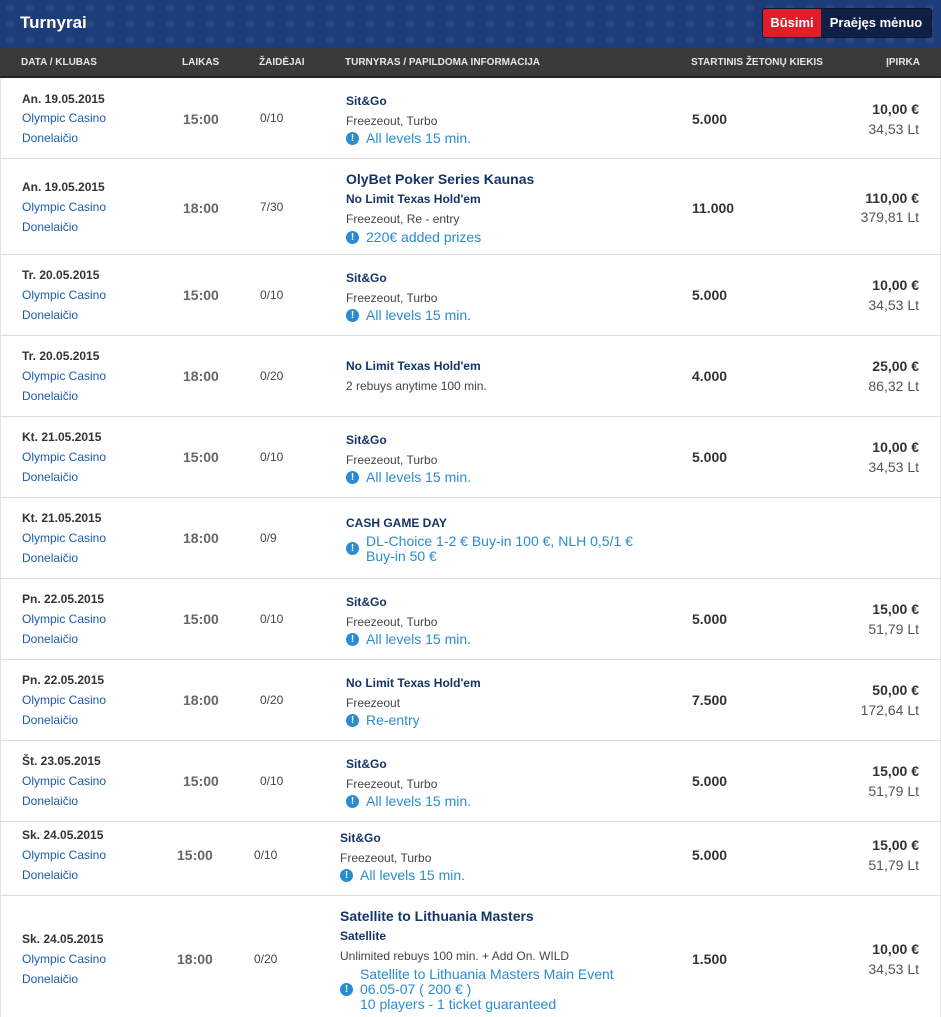 The height and width of the screenshot is (1017, 941). What do you see at coordinates (710, 700) in the screenshot?
I see `row-starting-chips: 7.500` at bounding box center [710, 700].